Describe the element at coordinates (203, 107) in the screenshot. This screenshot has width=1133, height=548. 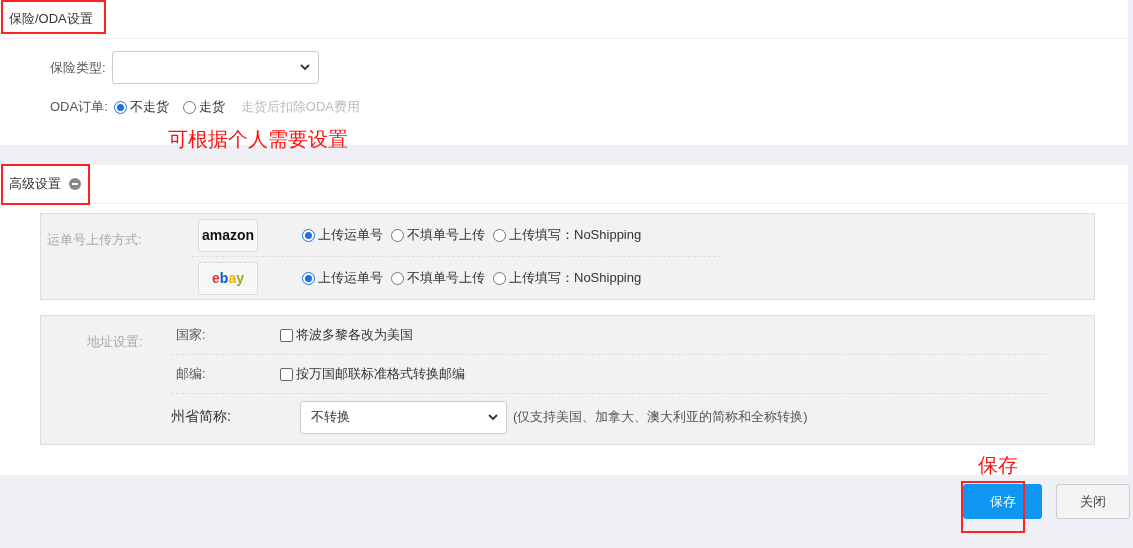
I see `radio-option: 走货` at that location.